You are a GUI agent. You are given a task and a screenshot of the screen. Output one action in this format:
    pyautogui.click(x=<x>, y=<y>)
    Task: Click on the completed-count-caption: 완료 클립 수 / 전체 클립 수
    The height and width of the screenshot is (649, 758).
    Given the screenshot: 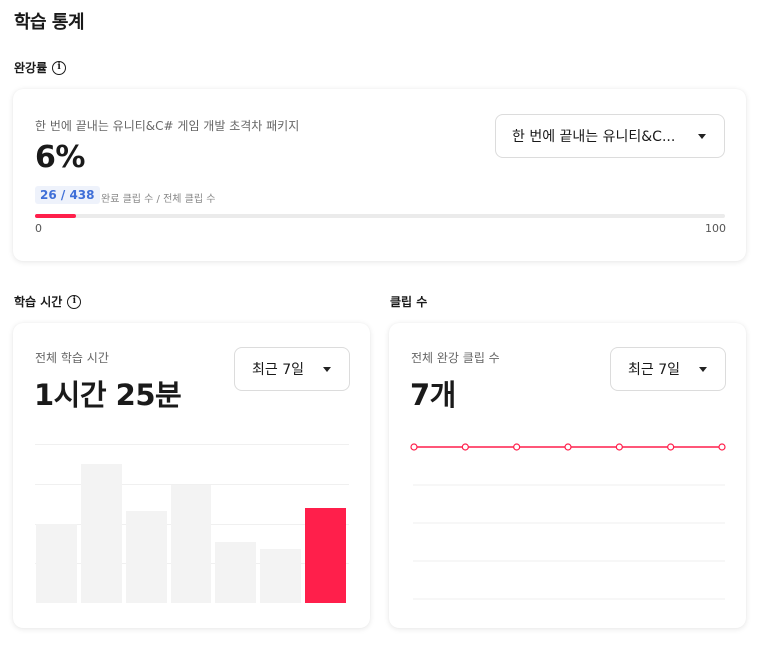 What is the action you would take?
    pyautogui.click(x=158, y=199)
    